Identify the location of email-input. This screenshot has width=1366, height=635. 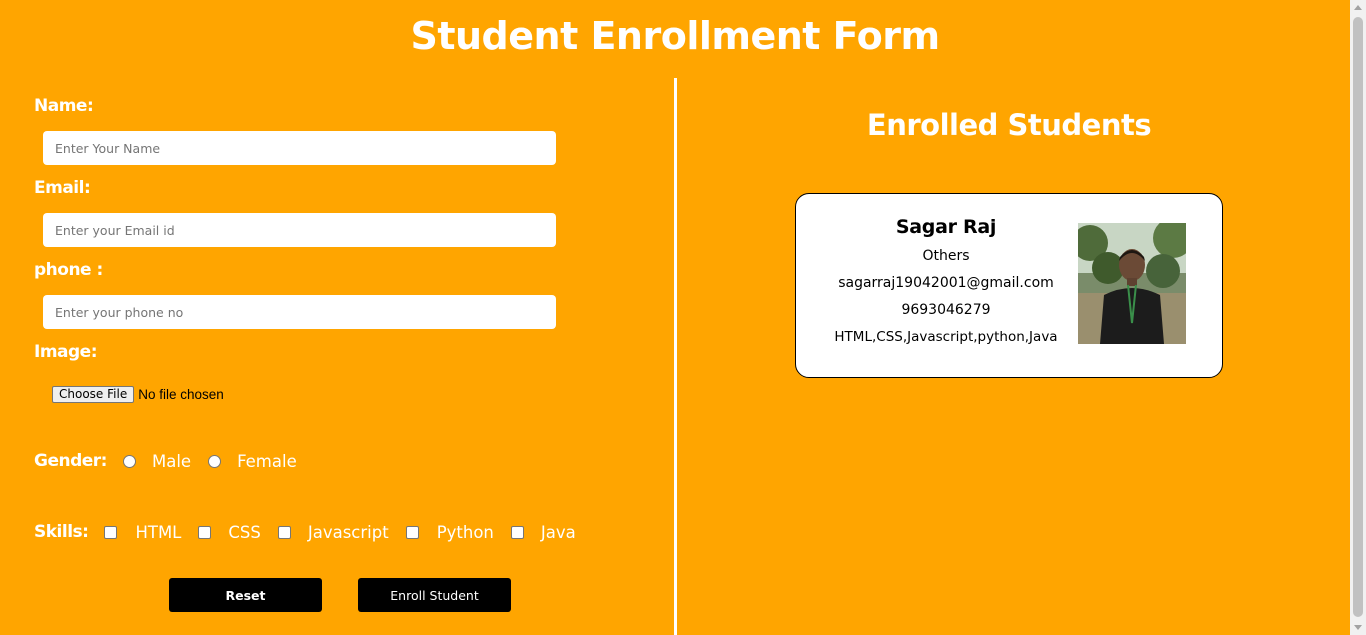
(299, 230).